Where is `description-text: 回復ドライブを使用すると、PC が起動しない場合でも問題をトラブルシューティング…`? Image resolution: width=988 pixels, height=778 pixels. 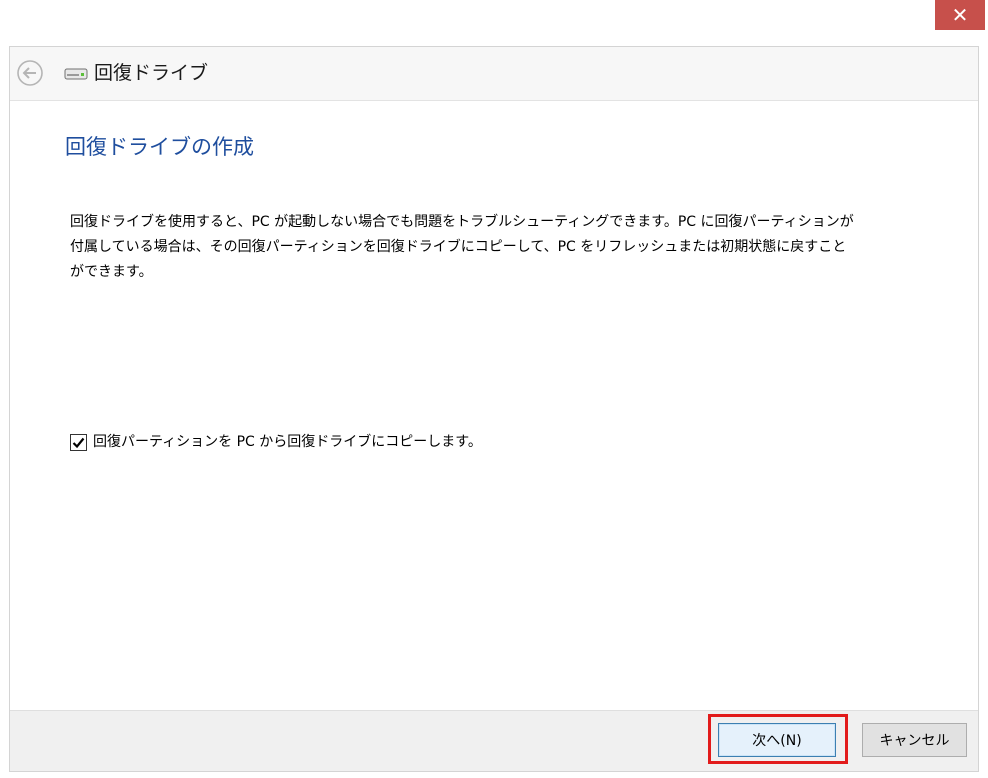 description-text: 回復ドライブを使用すると、PC が起動しない場合でも問題をトラブルシューティング… is located at coordinates (462, 247).